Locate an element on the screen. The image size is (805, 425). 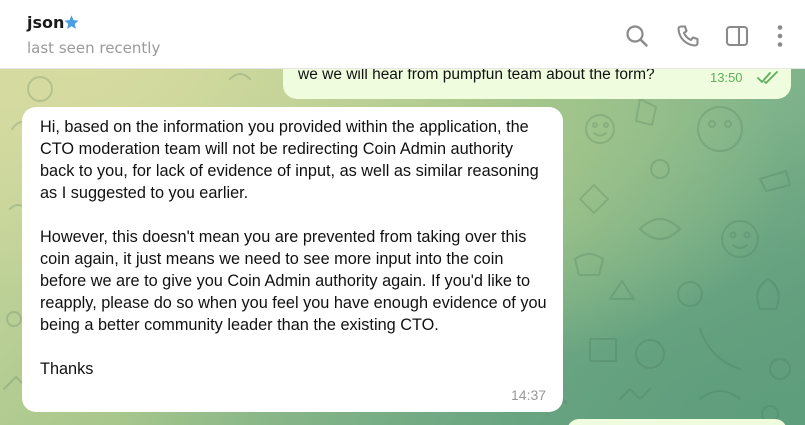
message-time: 13:50 is located at coordinates (726, 77).